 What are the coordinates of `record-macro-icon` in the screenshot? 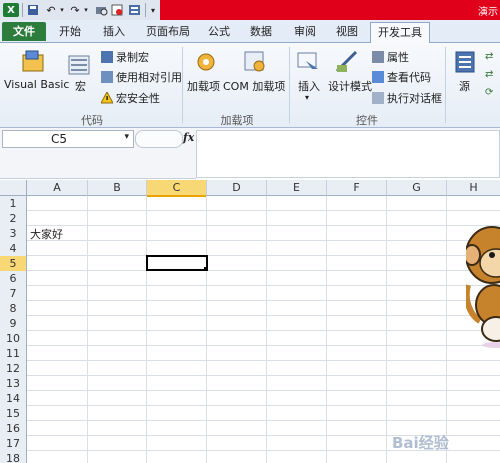 It's located at (107, 57).